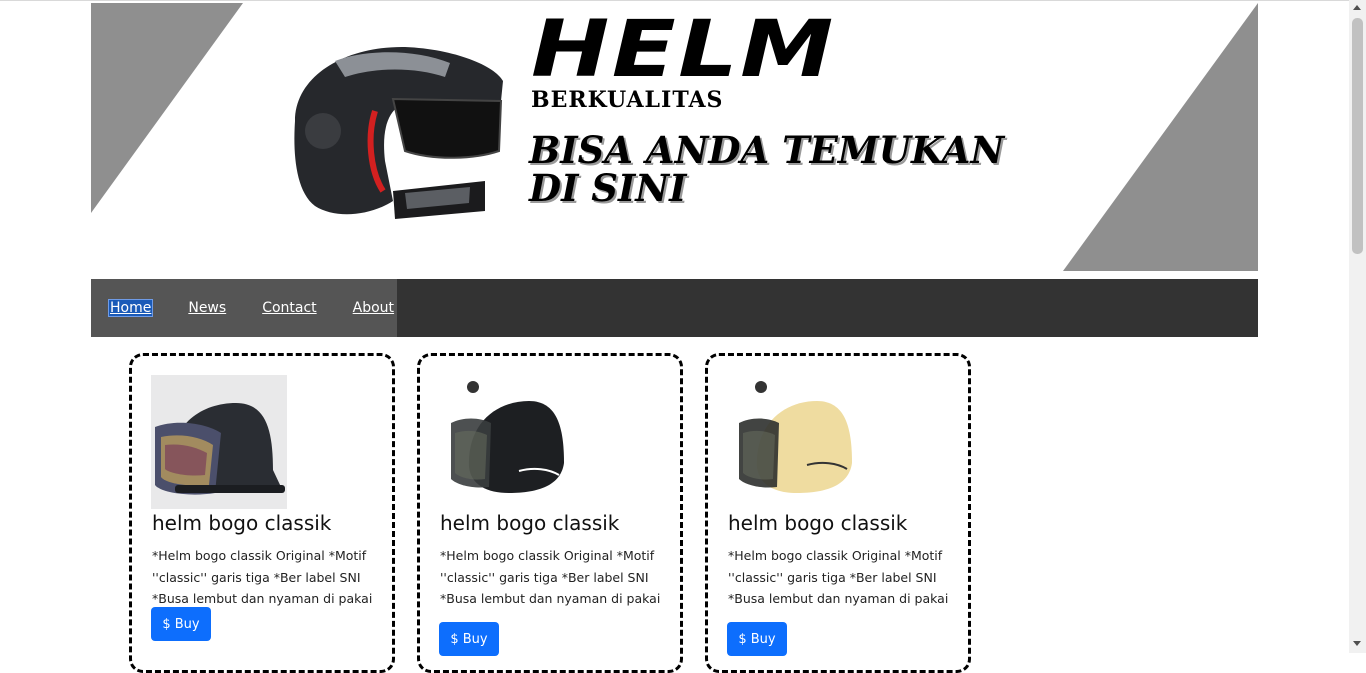 The height and width of the screenshot is (673, 1366). I want to click on nav-home-link: Home, so click(130, 308).